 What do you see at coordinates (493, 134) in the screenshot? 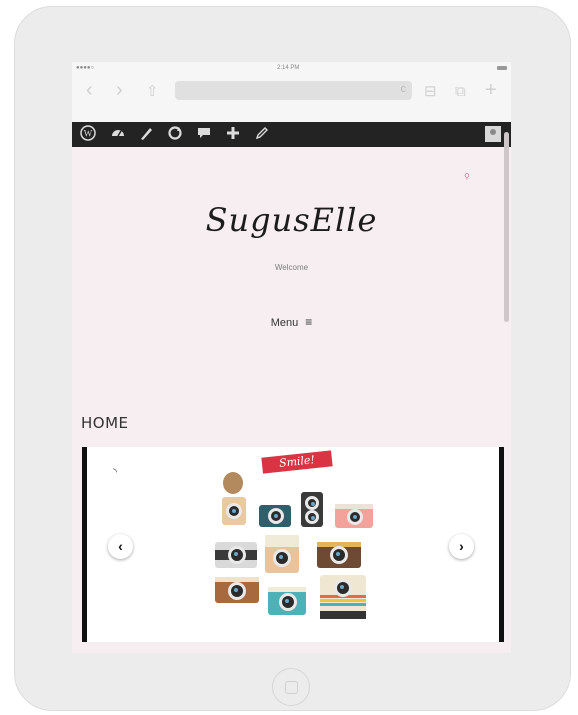
I see `user-avatar` at bounding box center [493, 134].